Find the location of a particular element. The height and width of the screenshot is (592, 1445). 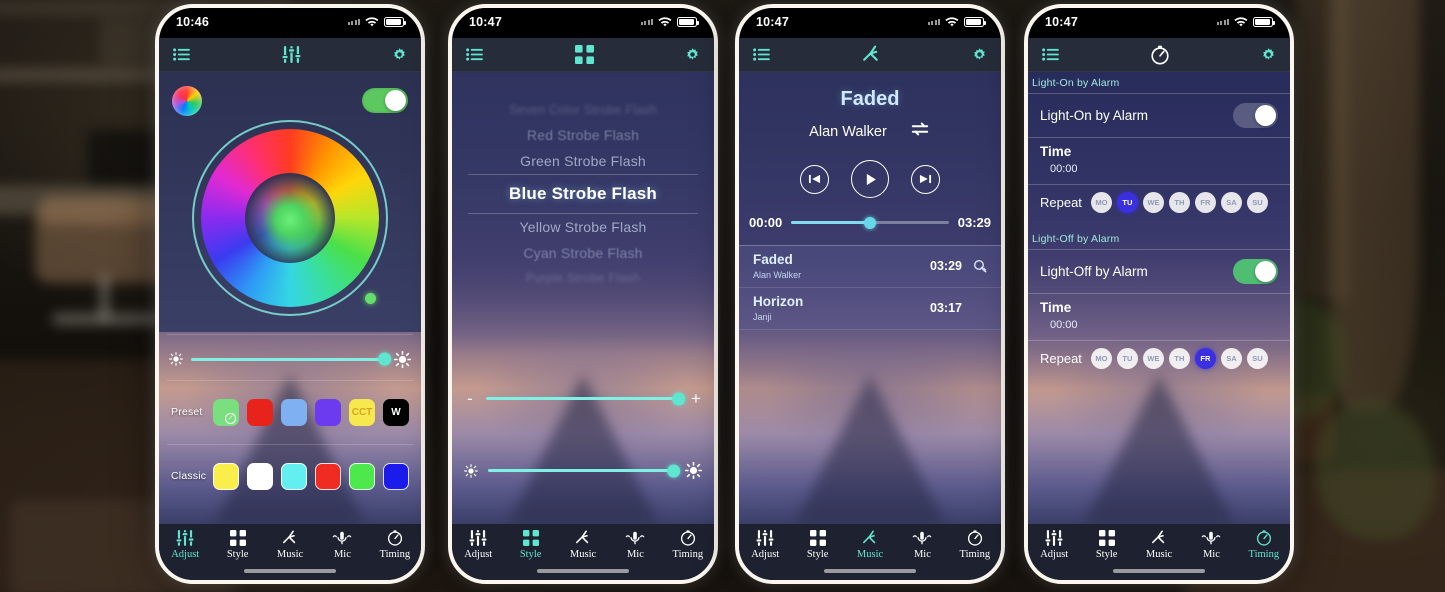

preset-swatch-white: W is located at coordinates (396, 412).